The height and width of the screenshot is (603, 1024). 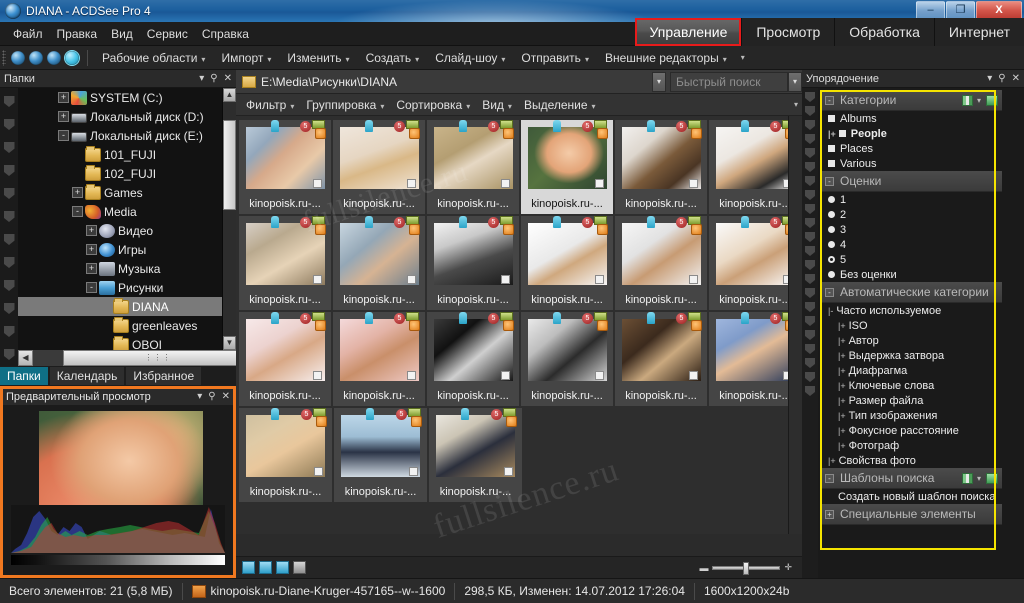 What do you see at coordinates (265, 567) in the screenshot?
I see `rotate-left-icon` at bounding box center [265, 567].